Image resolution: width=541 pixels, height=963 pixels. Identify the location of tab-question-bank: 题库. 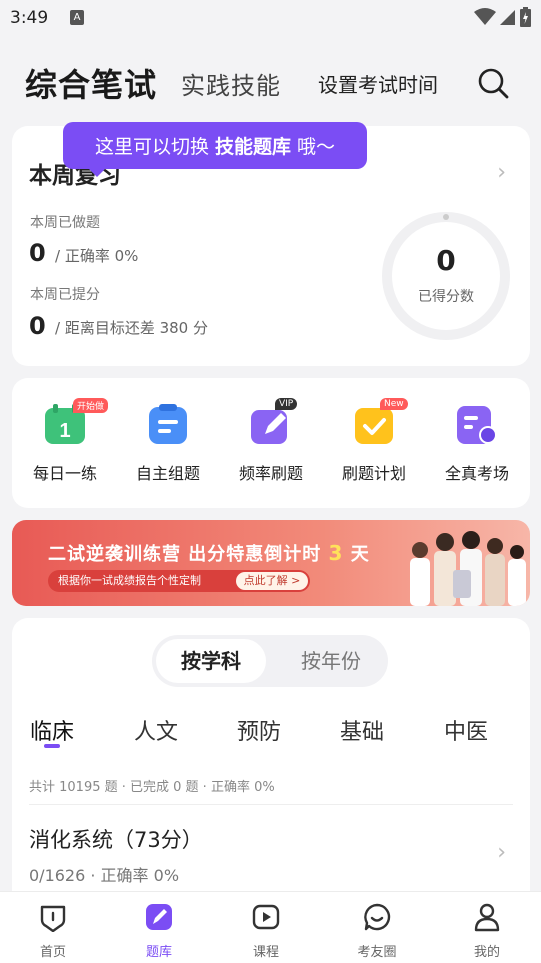
(159, 931).